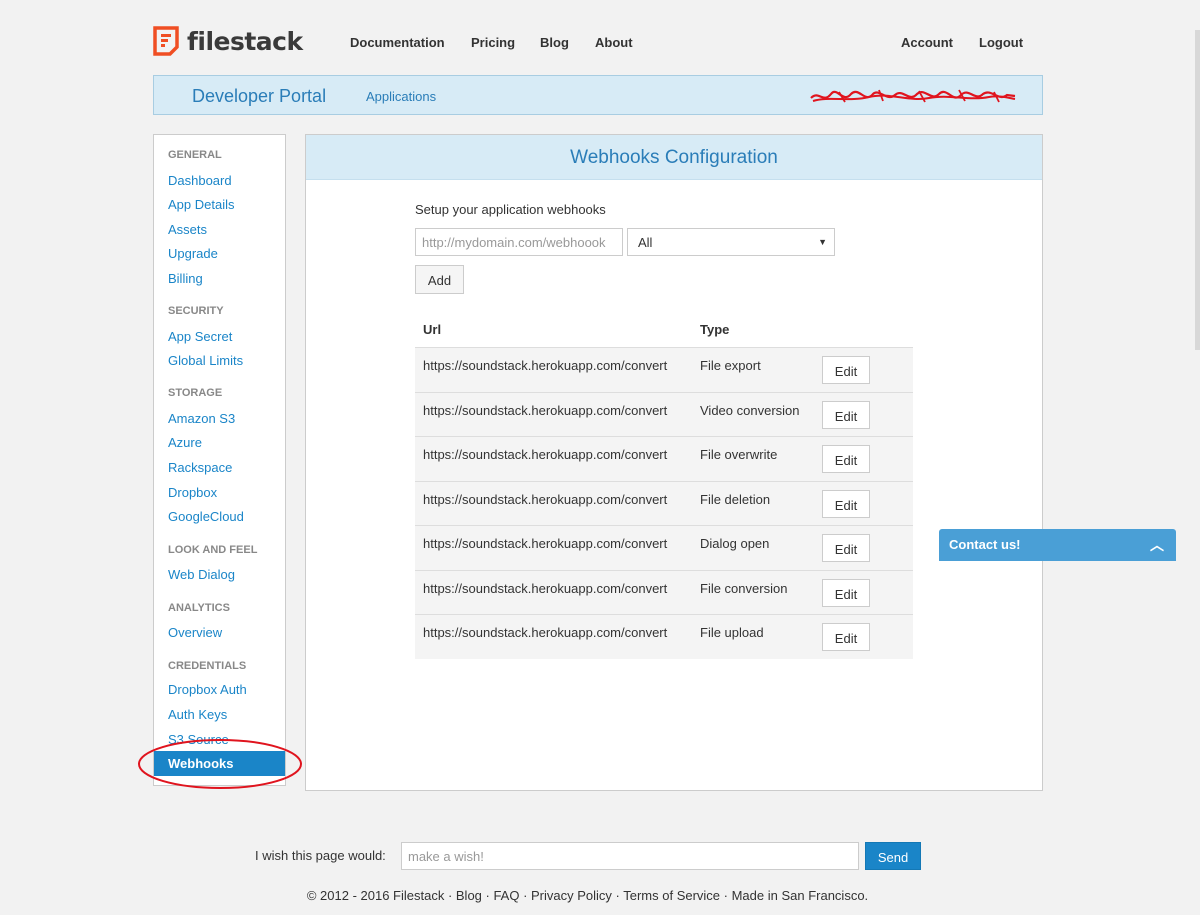 Image resolution: width=1200 pixels, height=915 pixels. What do you see at coordinates (187, 229) in the screenshot?
I see `sidebar-item-assets: Assets` at bounding box center [187, 229].